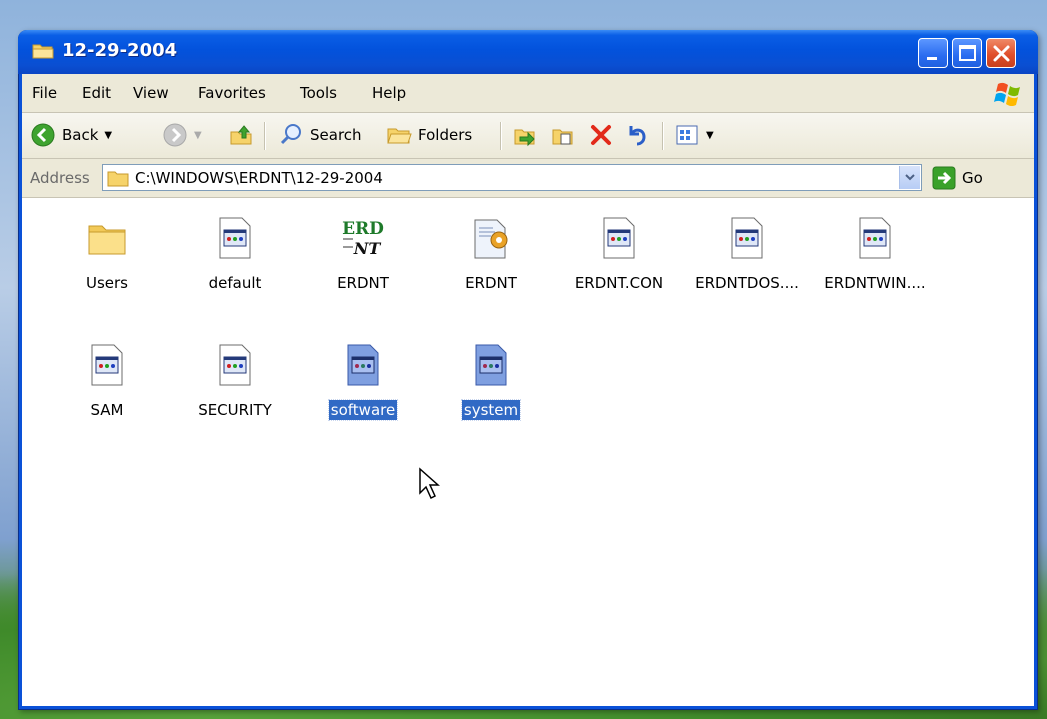 The width and height of the screenshot is (1047, 719). I want to click on file-name: software, so click(363, 410).